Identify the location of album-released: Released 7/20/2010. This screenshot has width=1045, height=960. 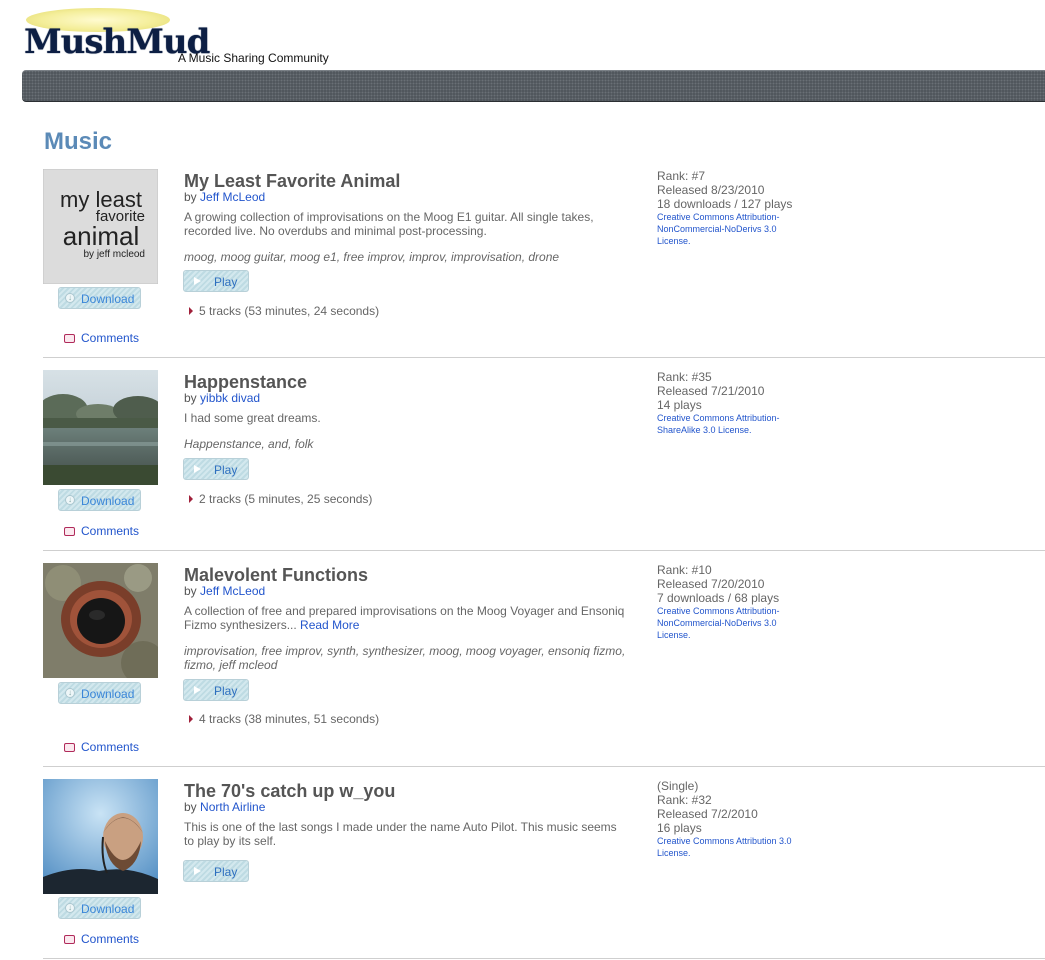
(711, 584).